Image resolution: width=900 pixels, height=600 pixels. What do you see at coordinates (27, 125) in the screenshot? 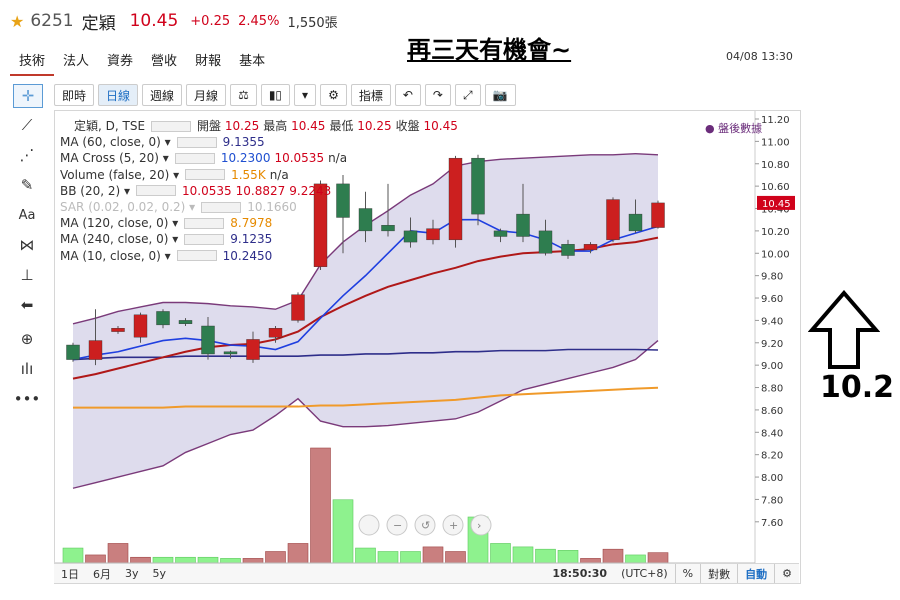
I see `trend-line-icon: ⟋` at bounding box center [27, 125].